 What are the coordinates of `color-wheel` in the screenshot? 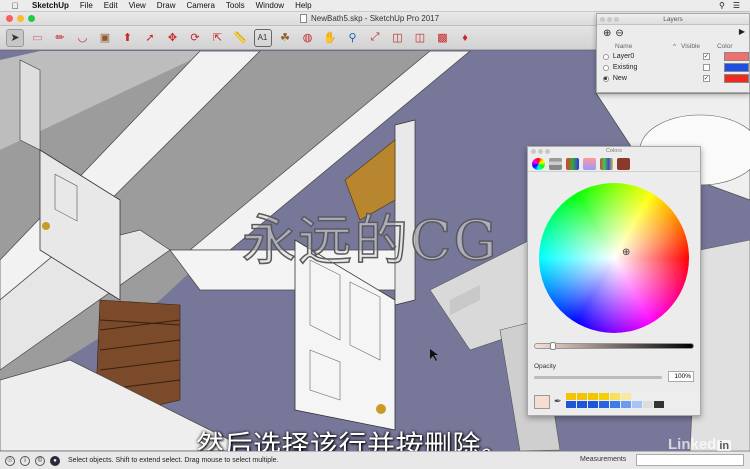 It's located at (614, 258).